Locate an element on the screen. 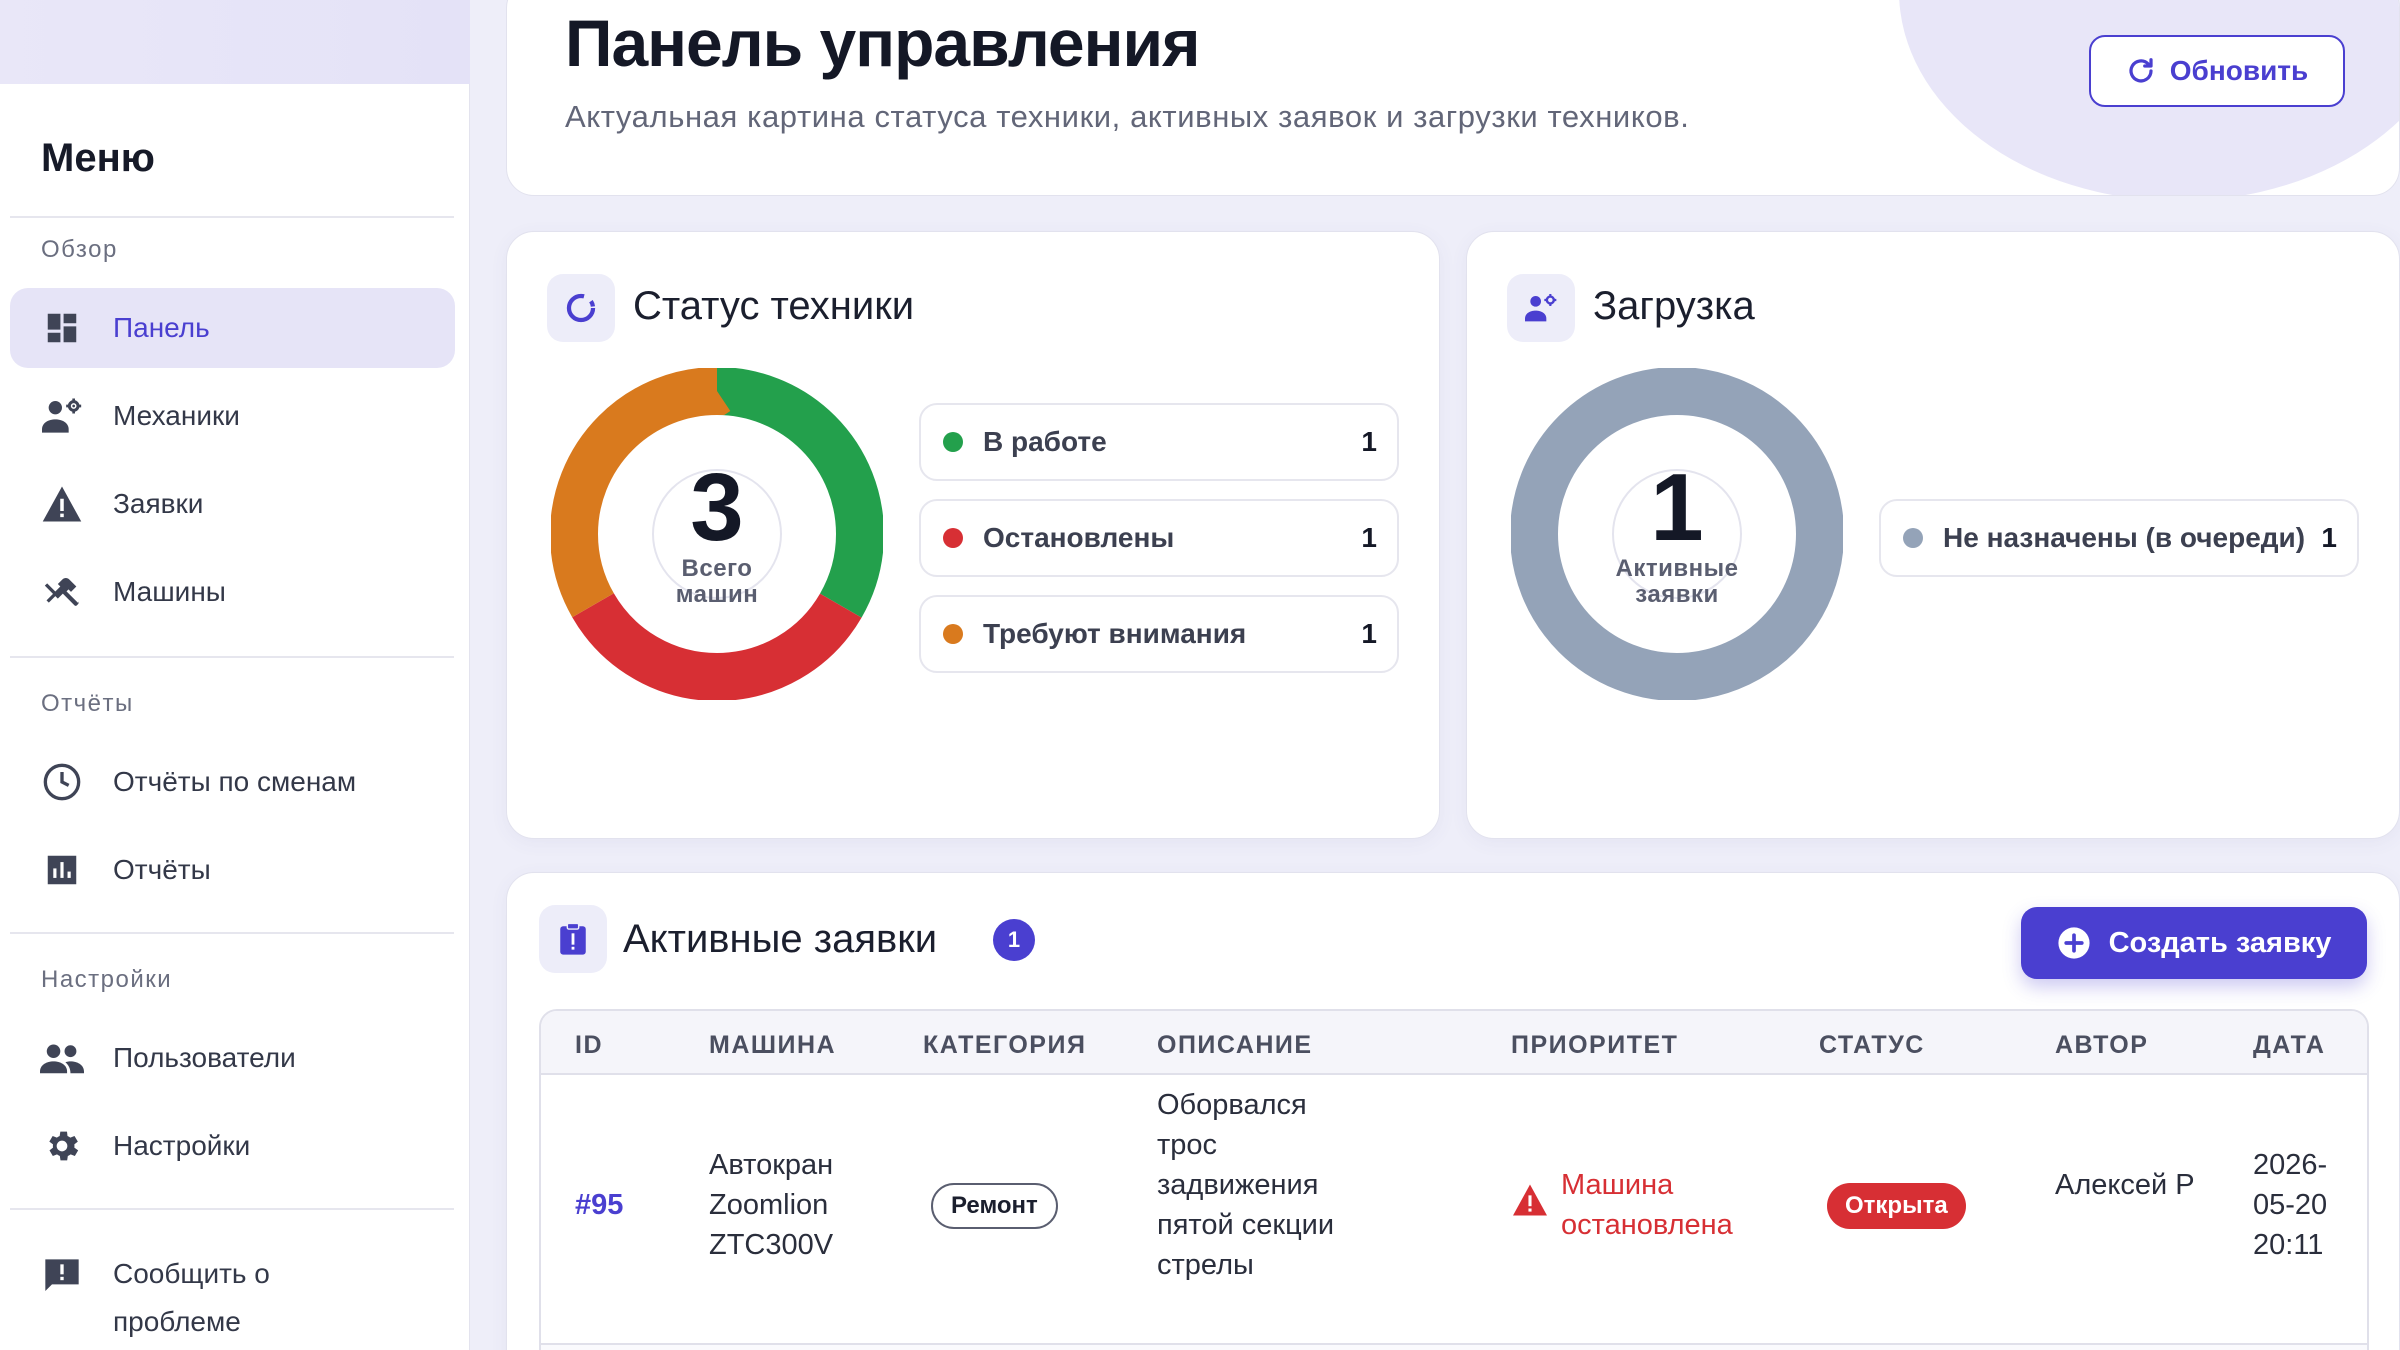 Image resolution: width=2400 pixels, height=1350 pixels. category-badge: Ремонт is located at coordinates (994, 1206).